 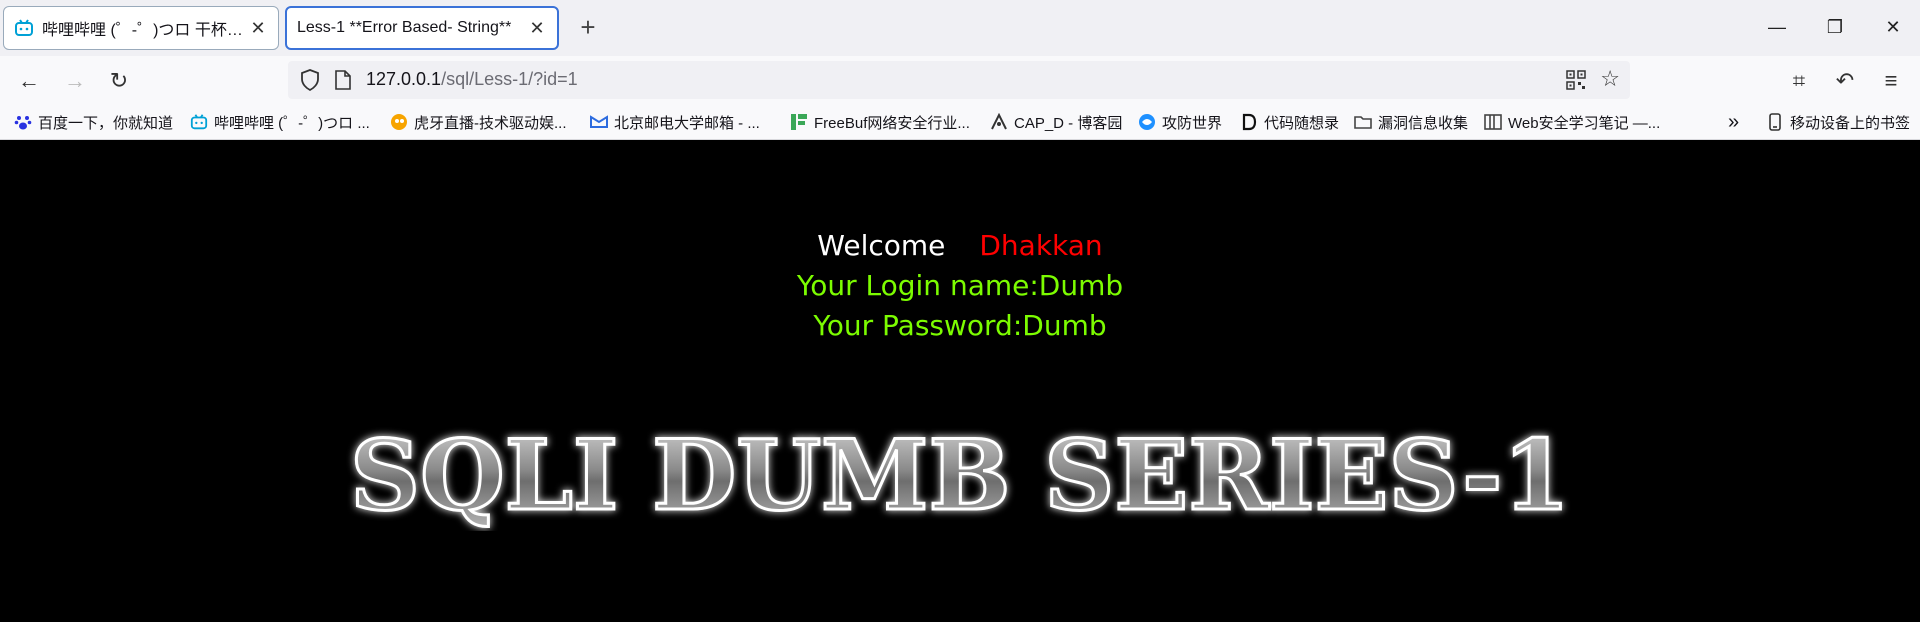 What do you see at coordinates (960, 246) in the screenshot?
I see `welcome-line: Welcome Dhakkan` at bounding box center [960, 246].